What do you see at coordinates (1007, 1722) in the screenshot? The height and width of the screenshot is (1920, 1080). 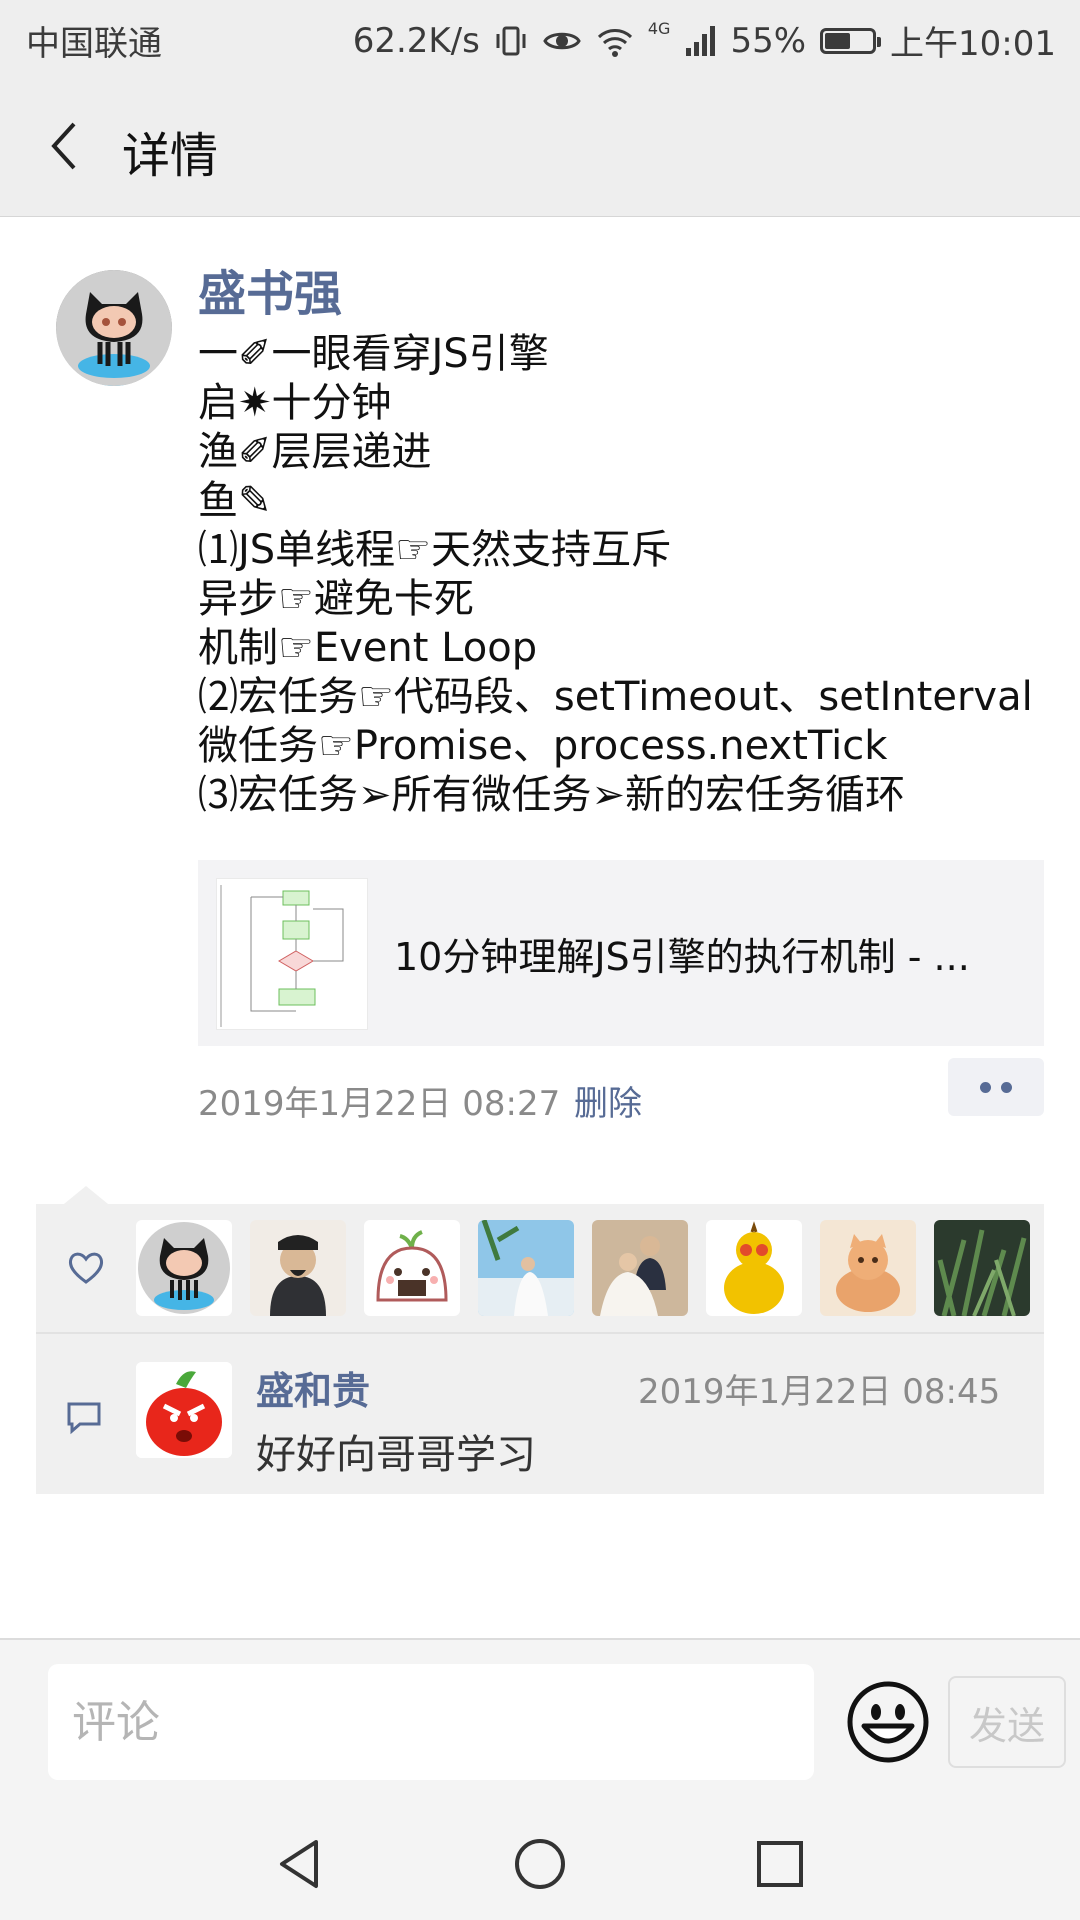 I see `send-button: 发送` at bounding box center [1007, 1722].